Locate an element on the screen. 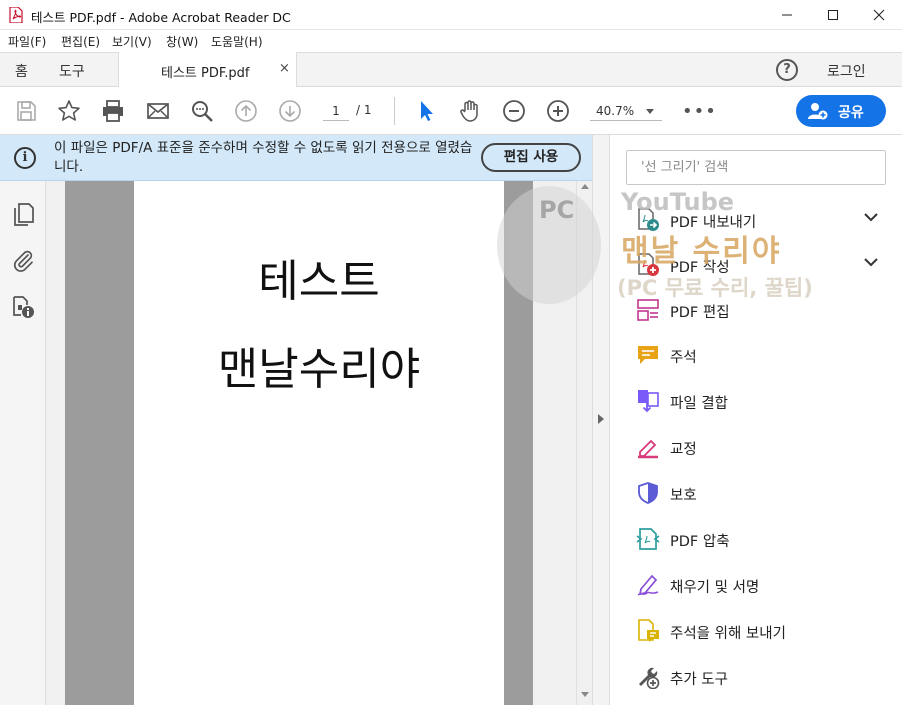 The height and width of the screenshot is (705, 902). help-icon: ? is located at coordinates (787, 70).